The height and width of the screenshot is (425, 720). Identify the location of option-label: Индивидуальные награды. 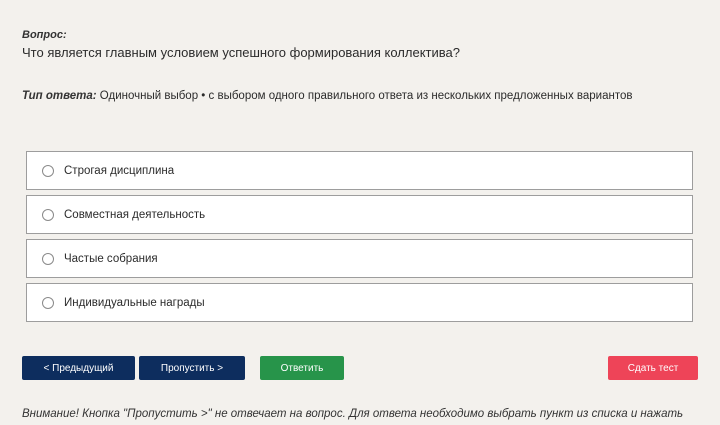
(134, 302).